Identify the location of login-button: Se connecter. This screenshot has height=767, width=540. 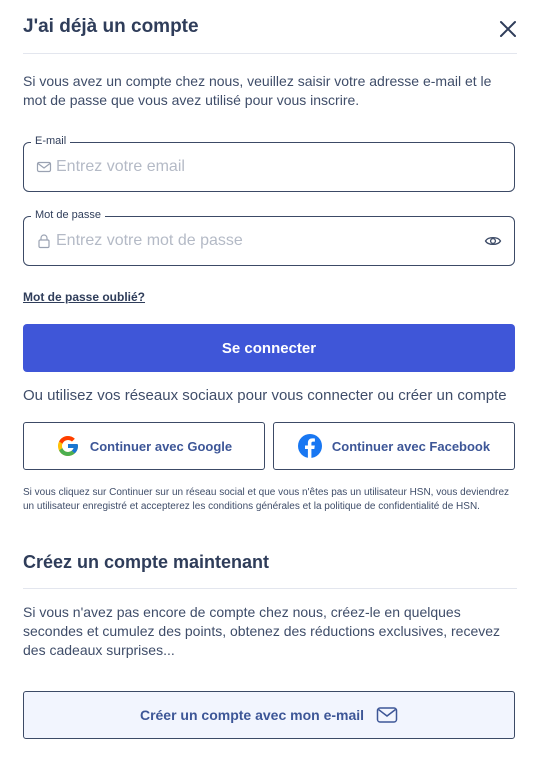
(269, 348).